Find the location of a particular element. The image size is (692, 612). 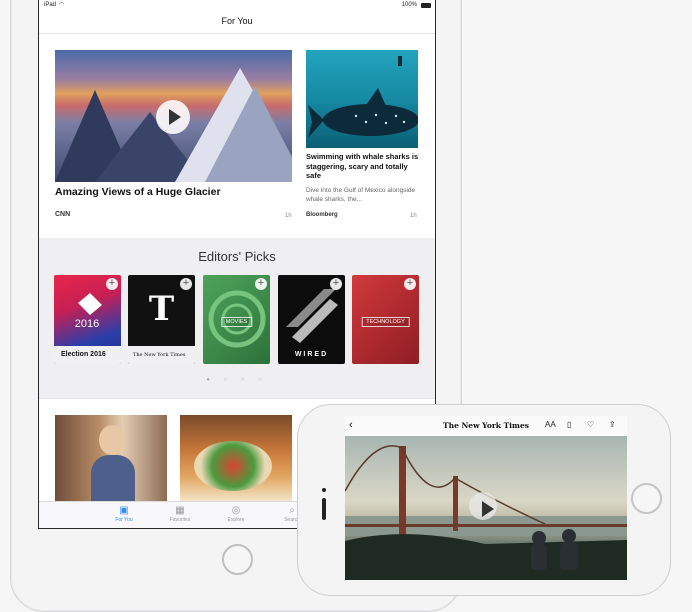

article-toolbar: ‹ The New York Times AA ▯ ♡ ⇪ is located at coordinates (486, 426).